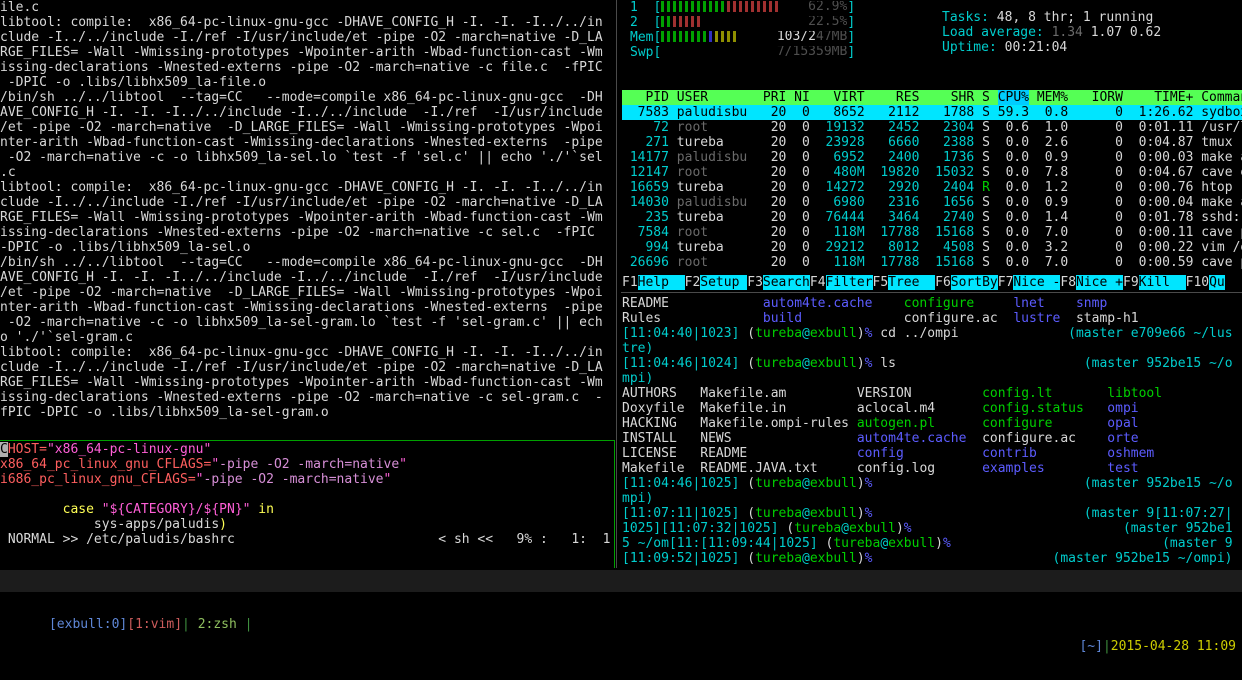 This screenshot has height=680, width=1242. What do you see at coordinates (692, 318) in the screenshot?
I see `file-entry: Rules` at bounding box center [692, 318].